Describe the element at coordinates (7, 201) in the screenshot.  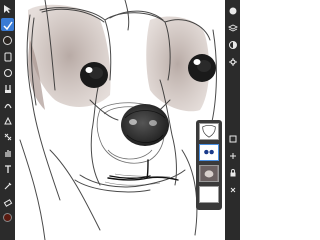
I see `eraser-icon` at that location.